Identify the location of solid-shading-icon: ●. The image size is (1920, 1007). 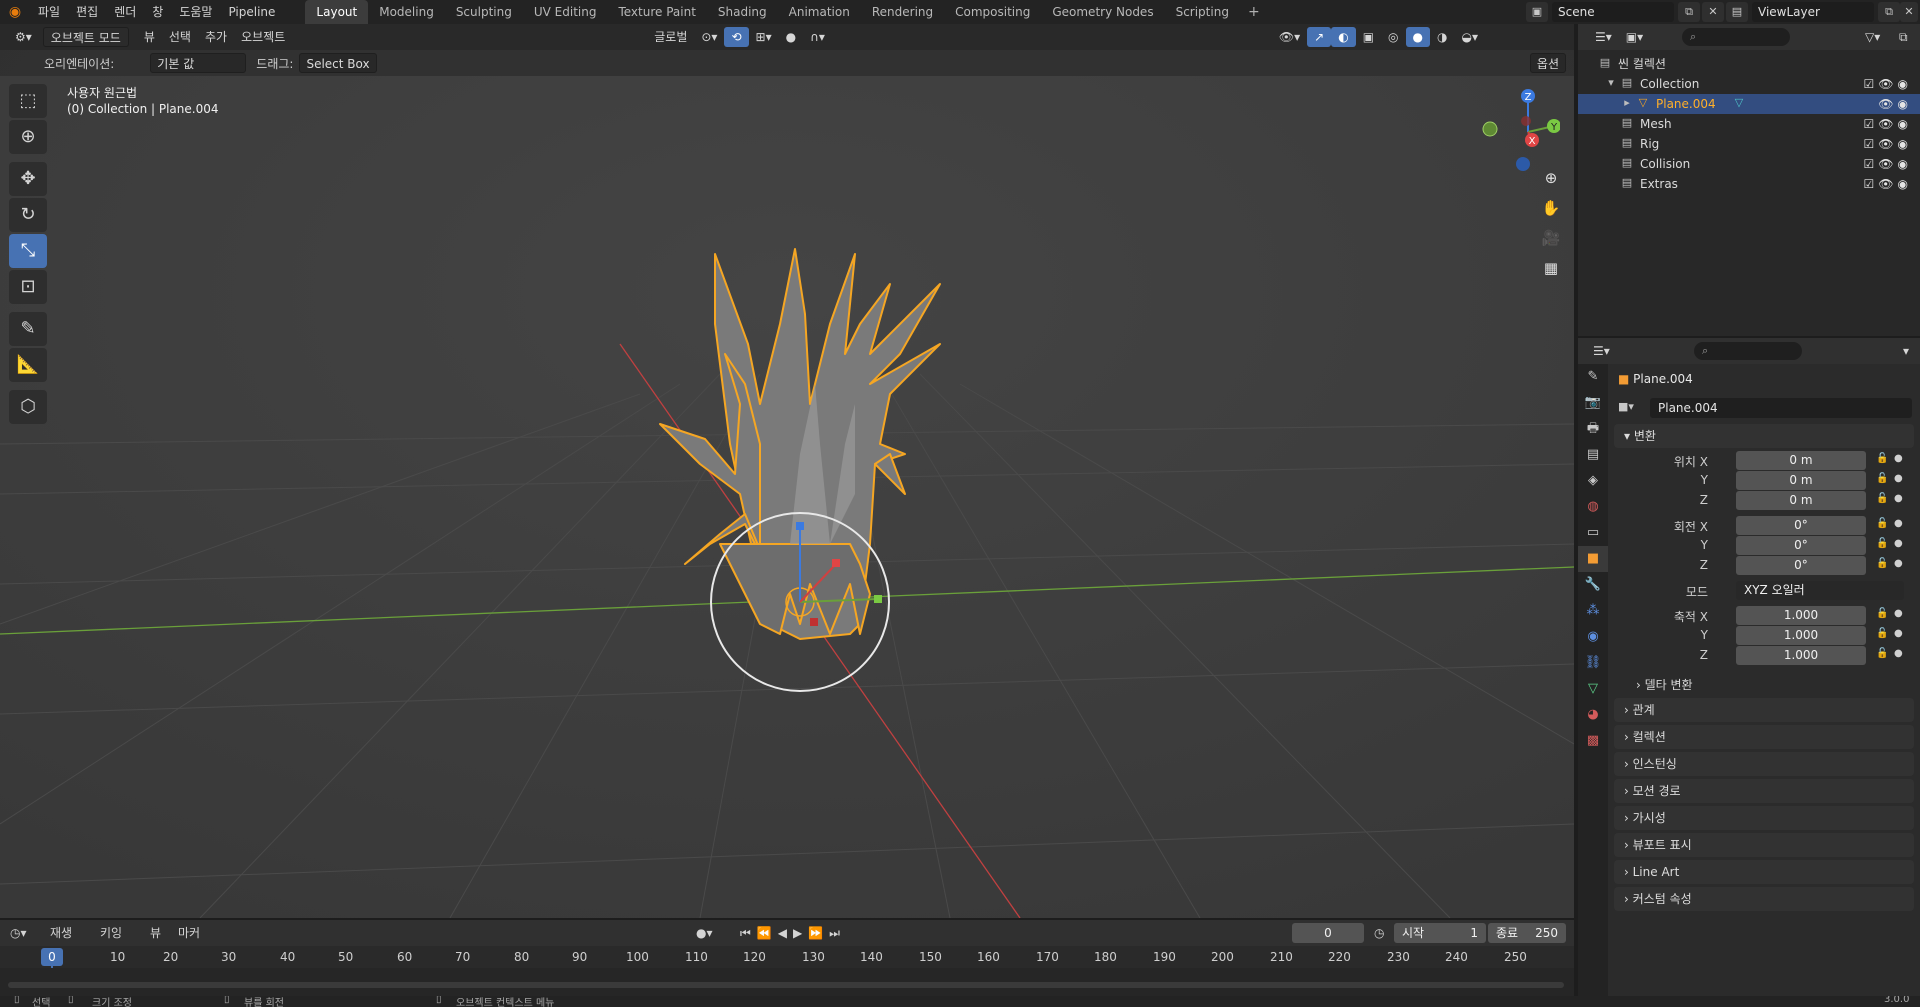
(1418, 37).